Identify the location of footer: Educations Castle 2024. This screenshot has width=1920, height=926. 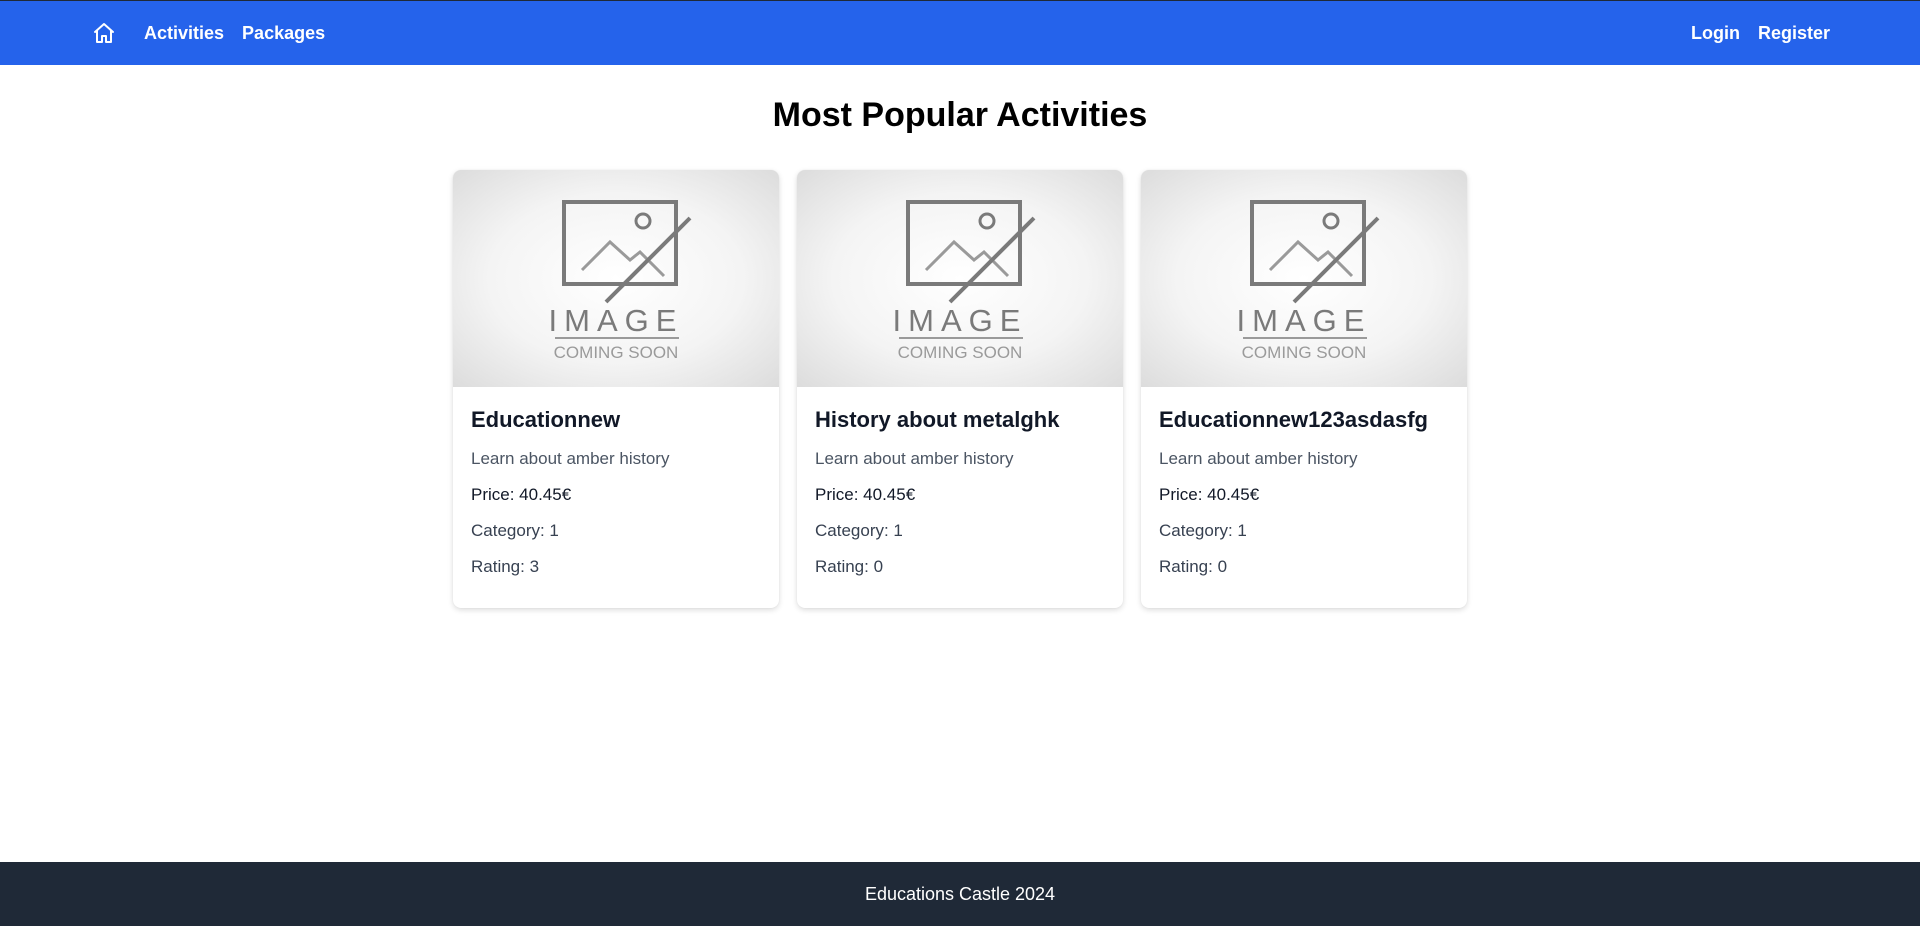
(960, 894).